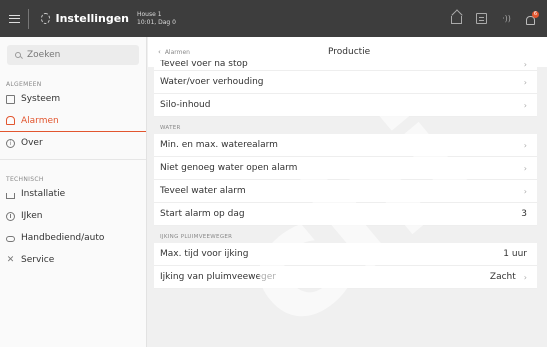 This screenshot has height=347, width=547. What do you see at coordinates (204, 254) in the screenshot?
I see `list-item-label: Max. tijd voor ijking` at bounding box center [204, 254].